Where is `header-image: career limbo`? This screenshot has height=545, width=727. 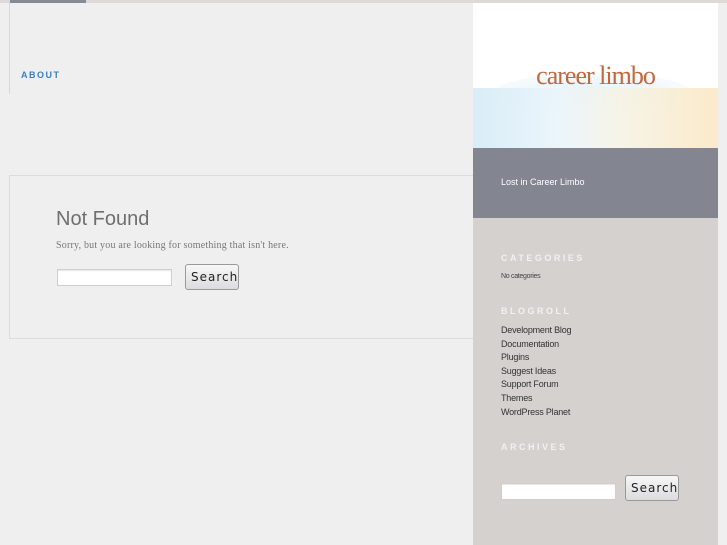 header-image: career limbo is located at coordinates (595, 75).